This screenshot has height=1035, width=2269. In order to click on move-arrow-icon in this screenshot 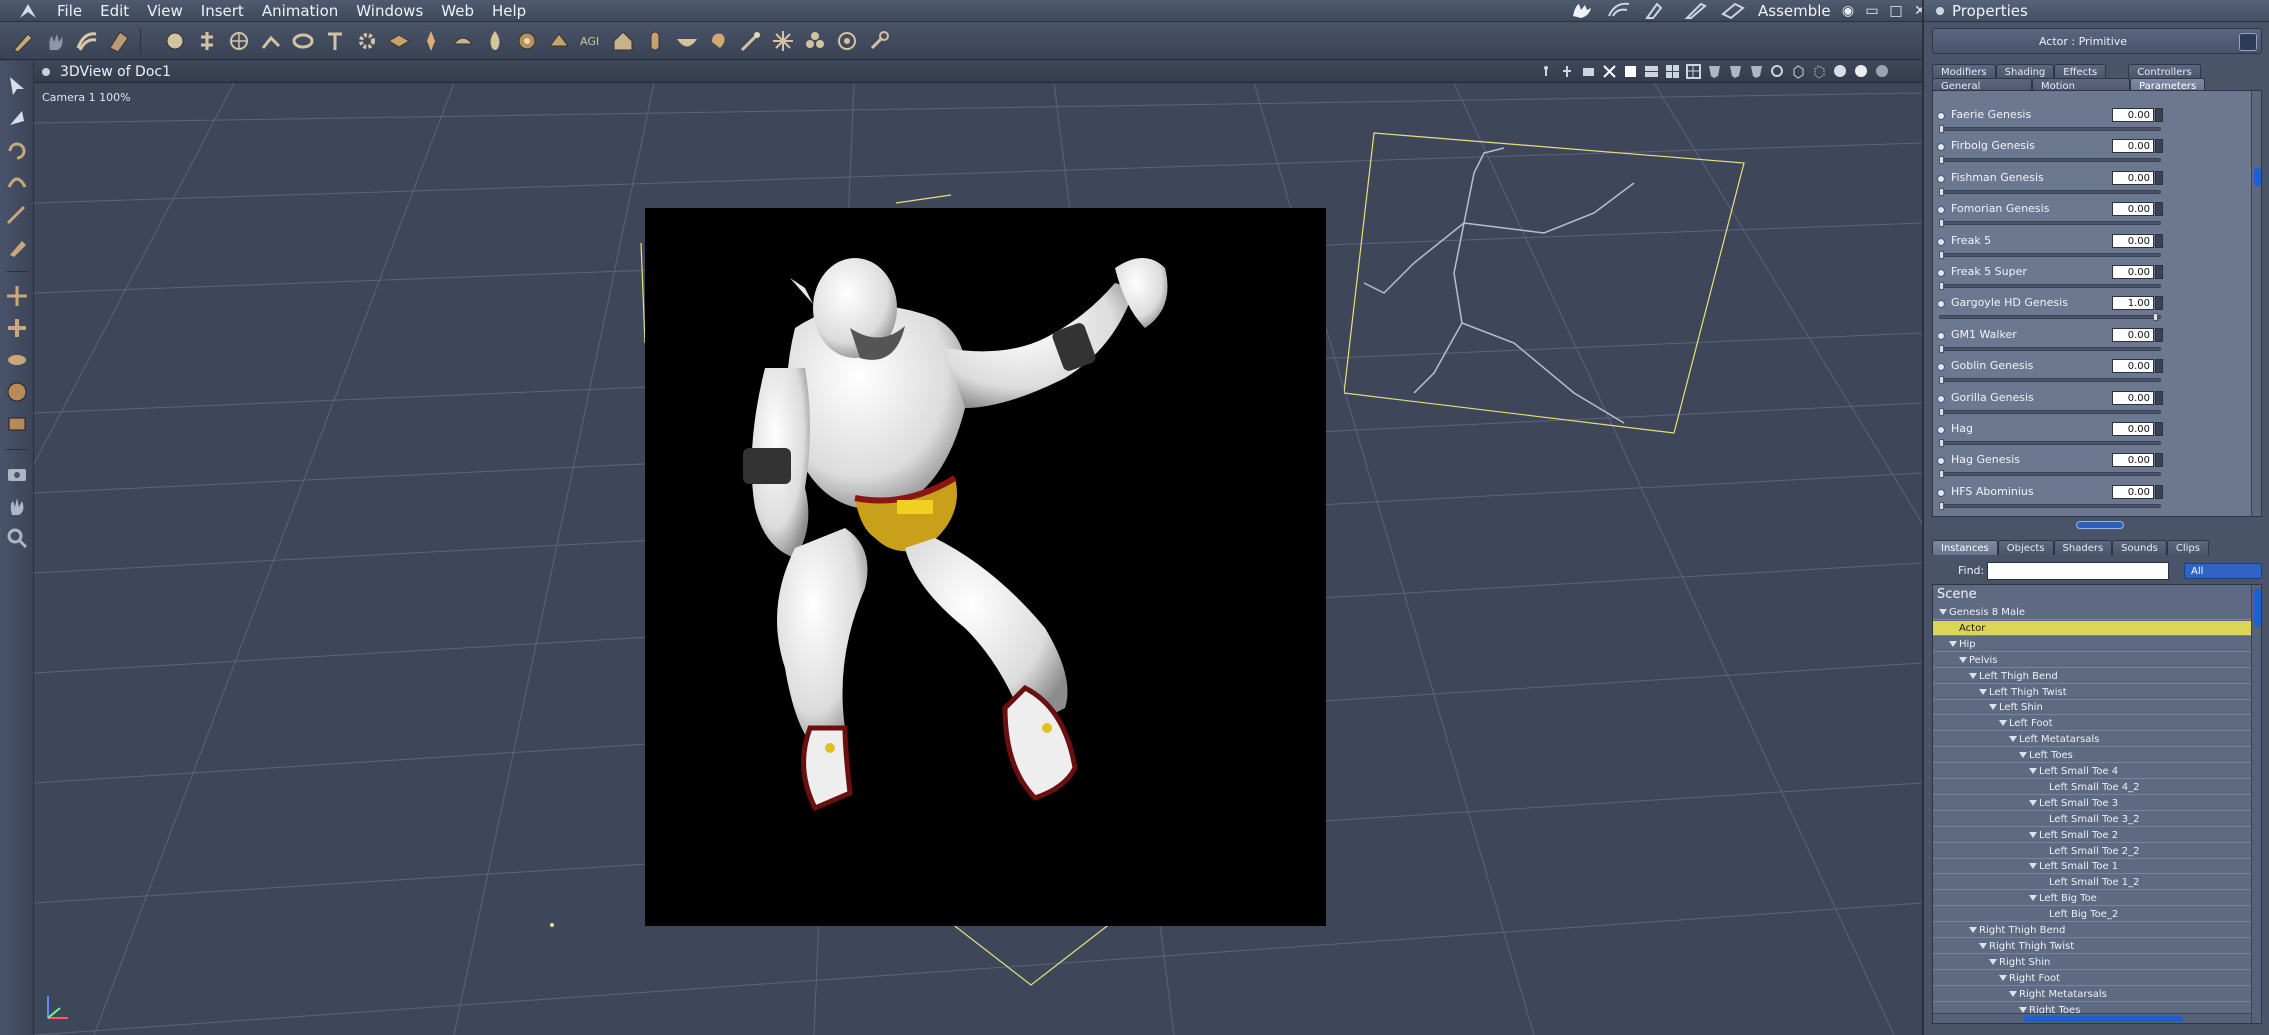, I will do `click(17, 118)`.